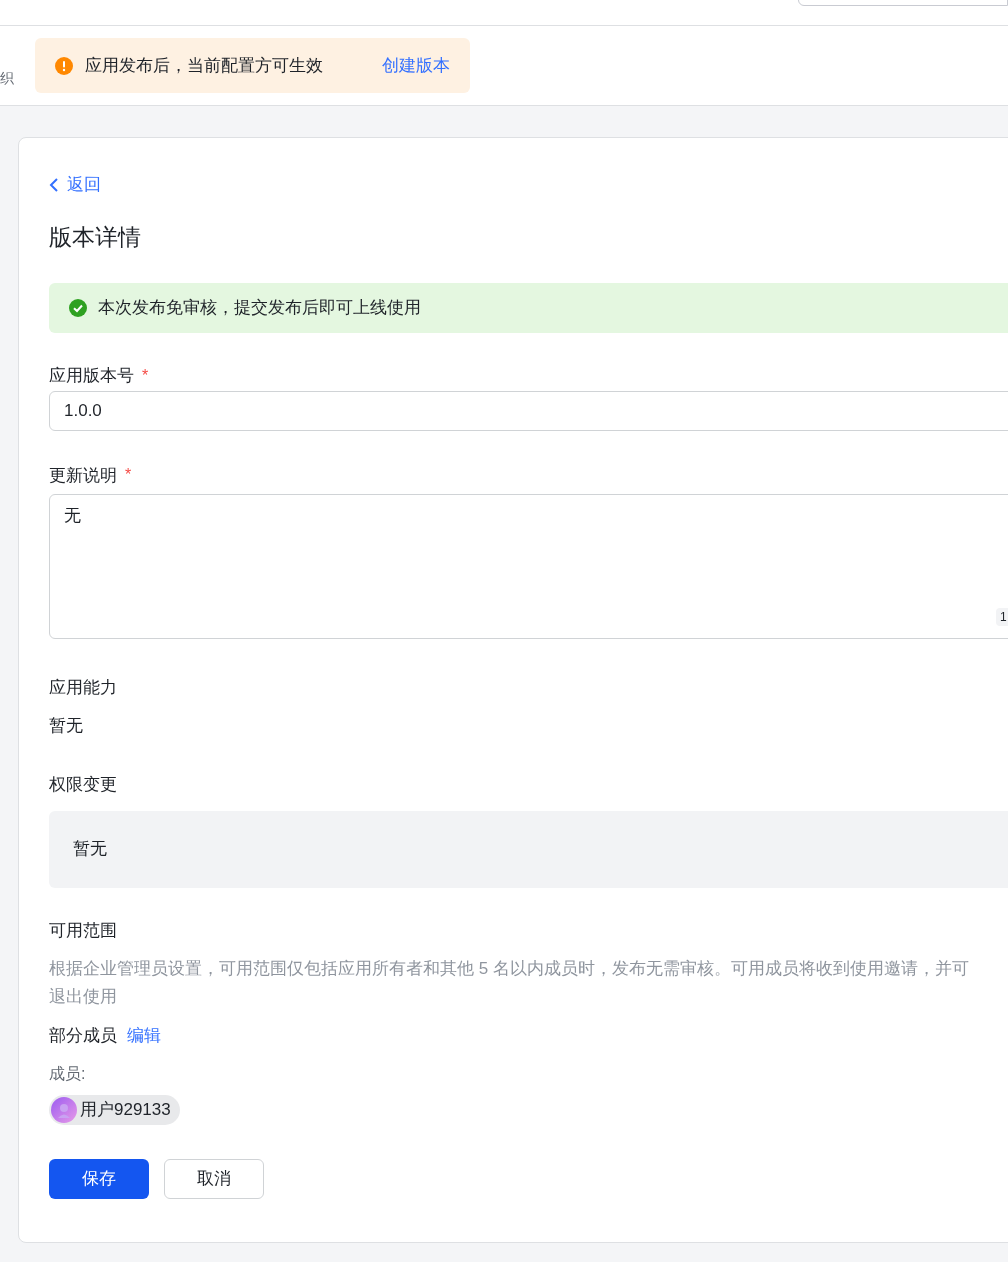  I want to click on success-alert: 本次发布免审核，提交发布后即可上线使用, so click(528, 308).